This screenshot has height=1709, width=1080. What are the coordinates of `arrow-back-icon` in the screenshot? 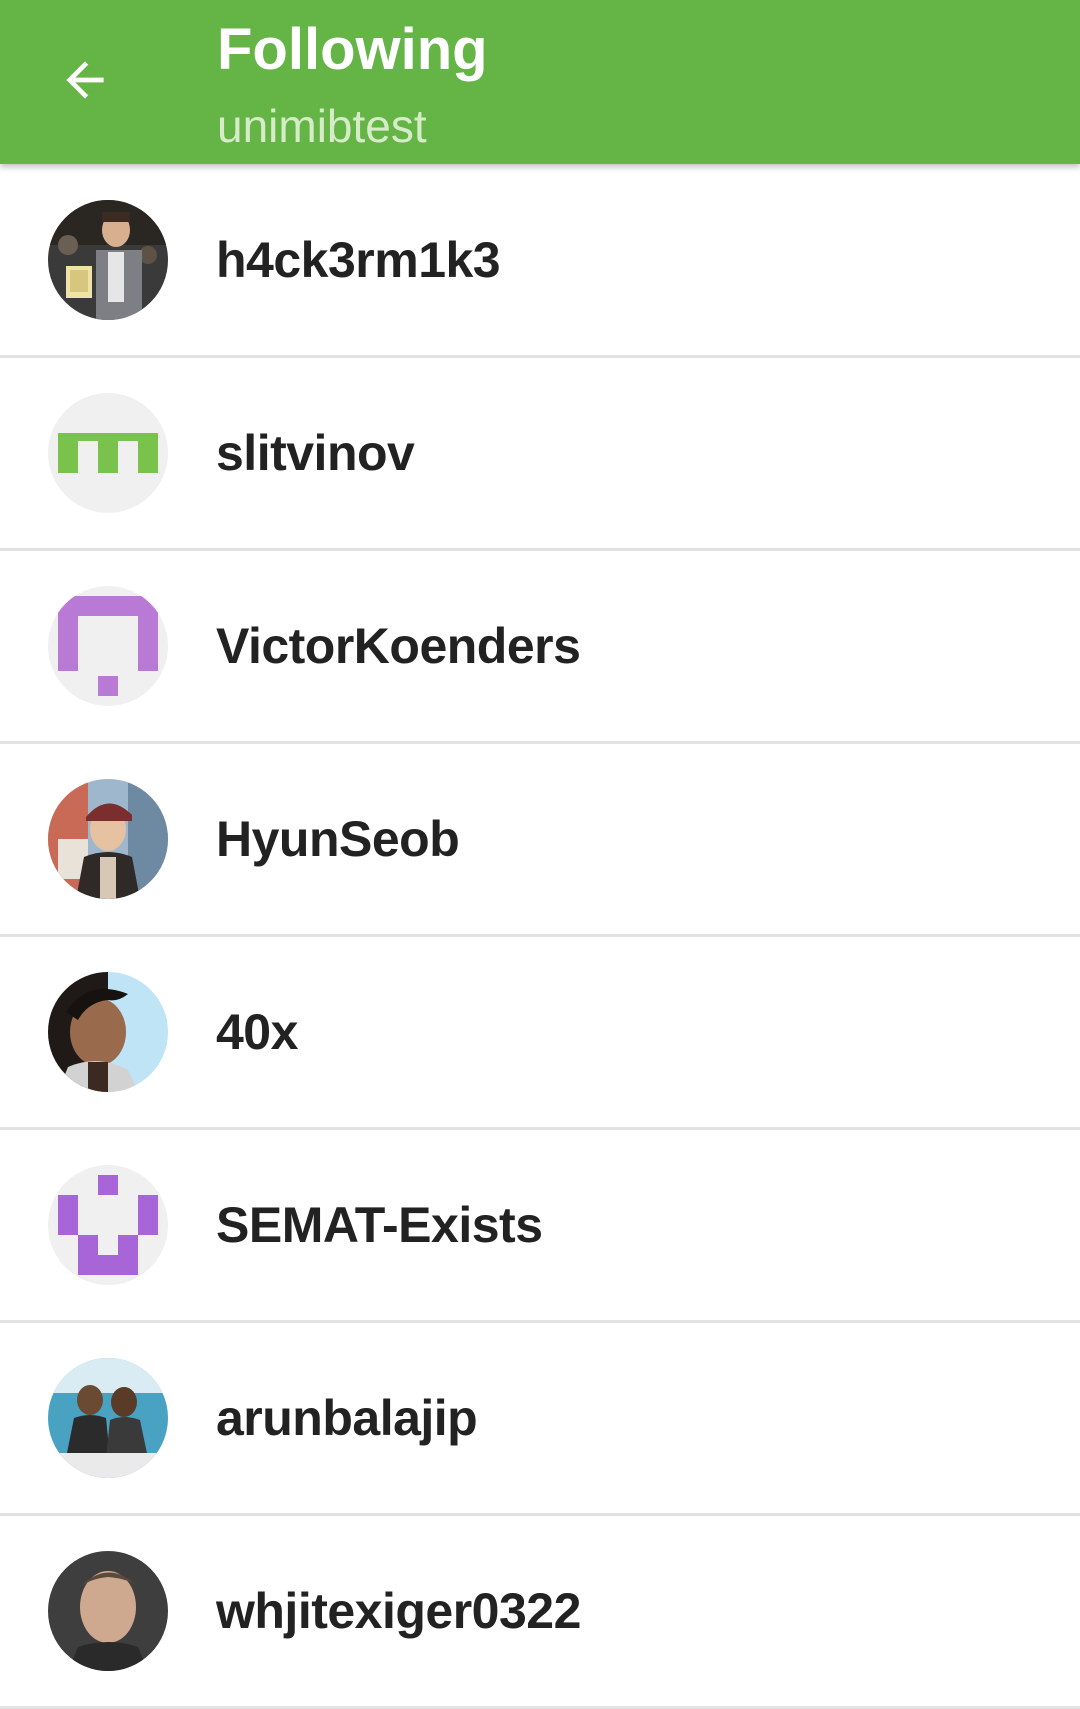 It's located at (85, 80).